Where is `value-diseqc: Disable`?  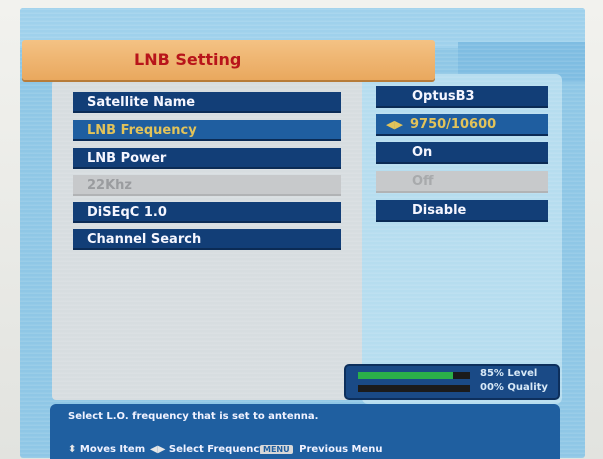 value-diseqc: Disable is located at coordinates (462, 211).